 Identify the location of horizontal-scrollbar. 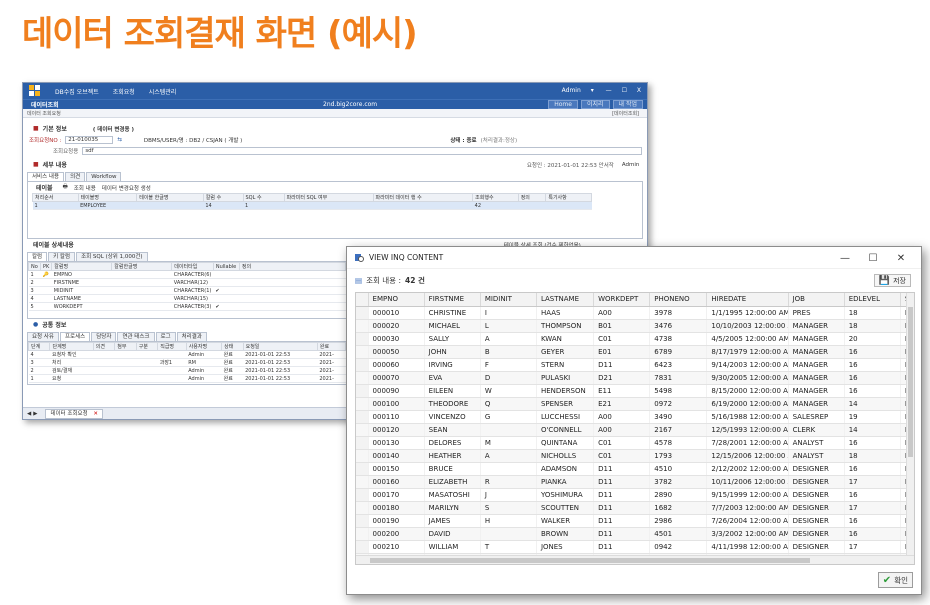
(635, 559).